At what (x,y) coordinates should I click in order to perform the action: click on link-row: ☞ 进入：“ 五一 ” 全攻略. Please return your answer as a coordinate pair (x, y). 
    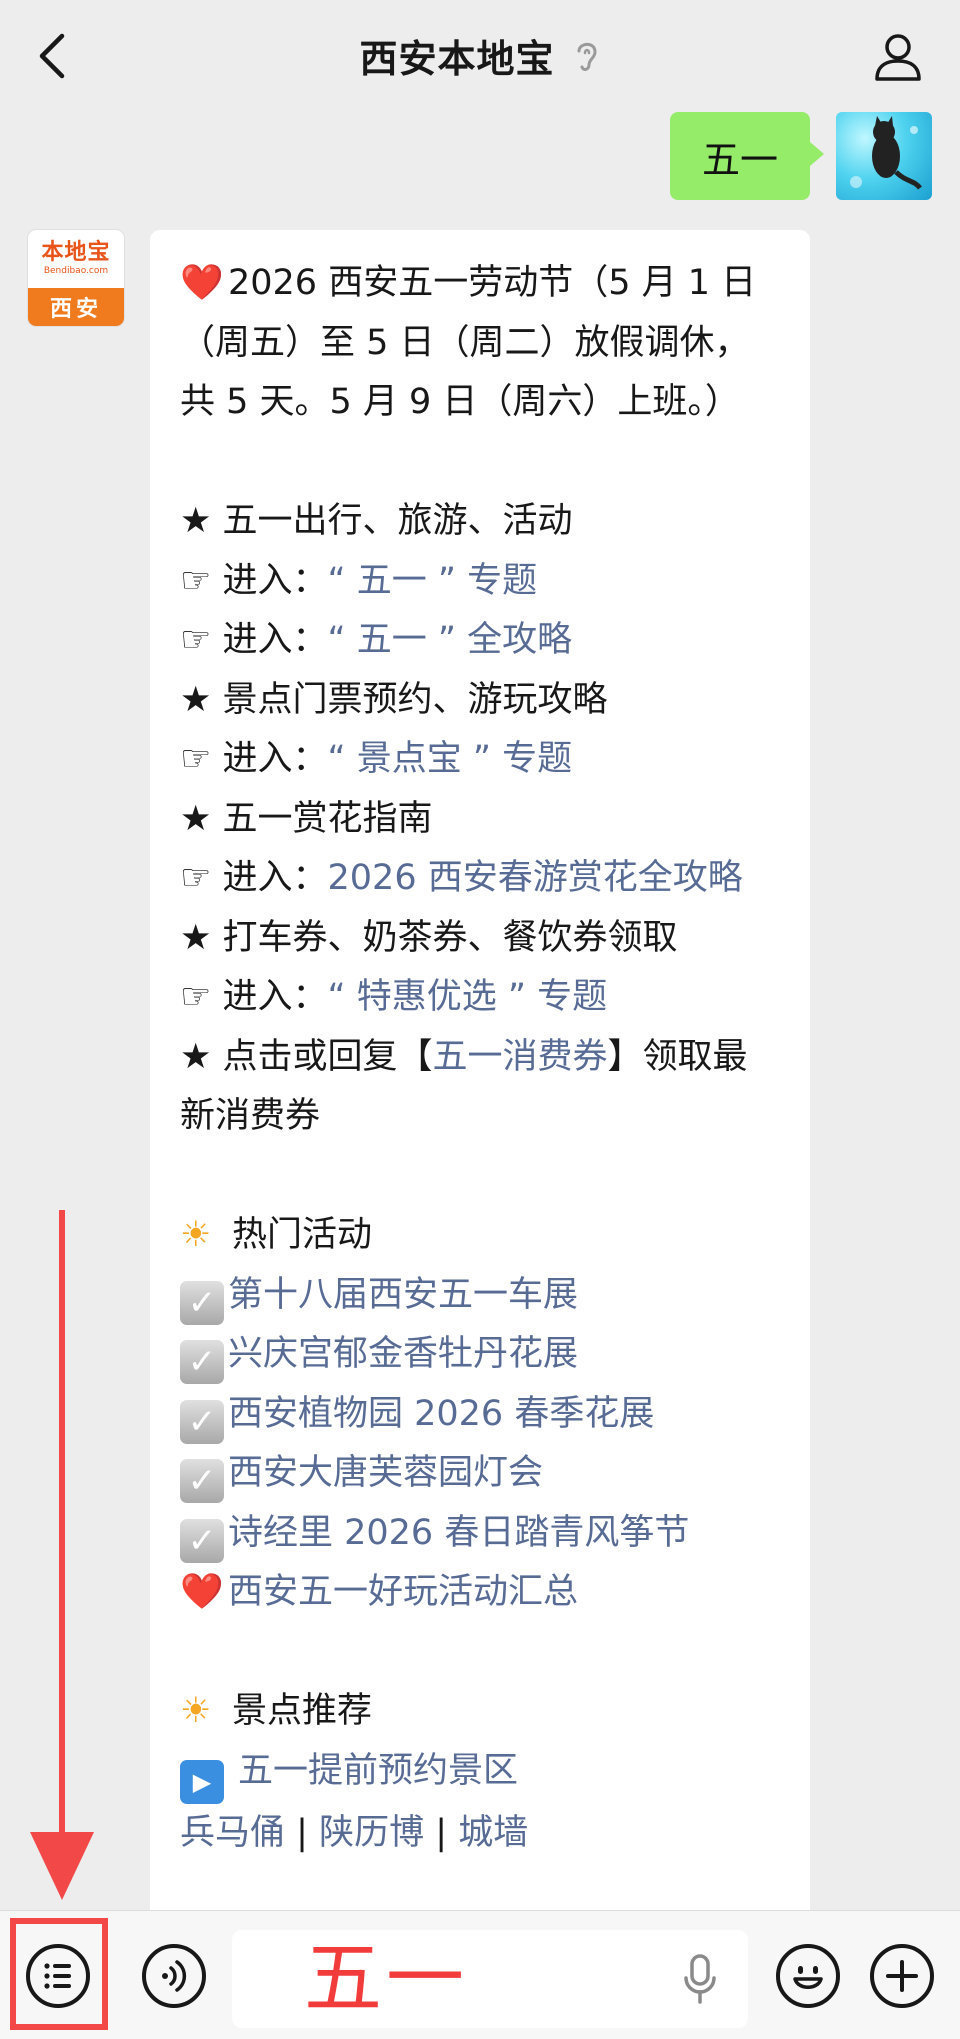
    Looking at the image, I should click on (481, 641).